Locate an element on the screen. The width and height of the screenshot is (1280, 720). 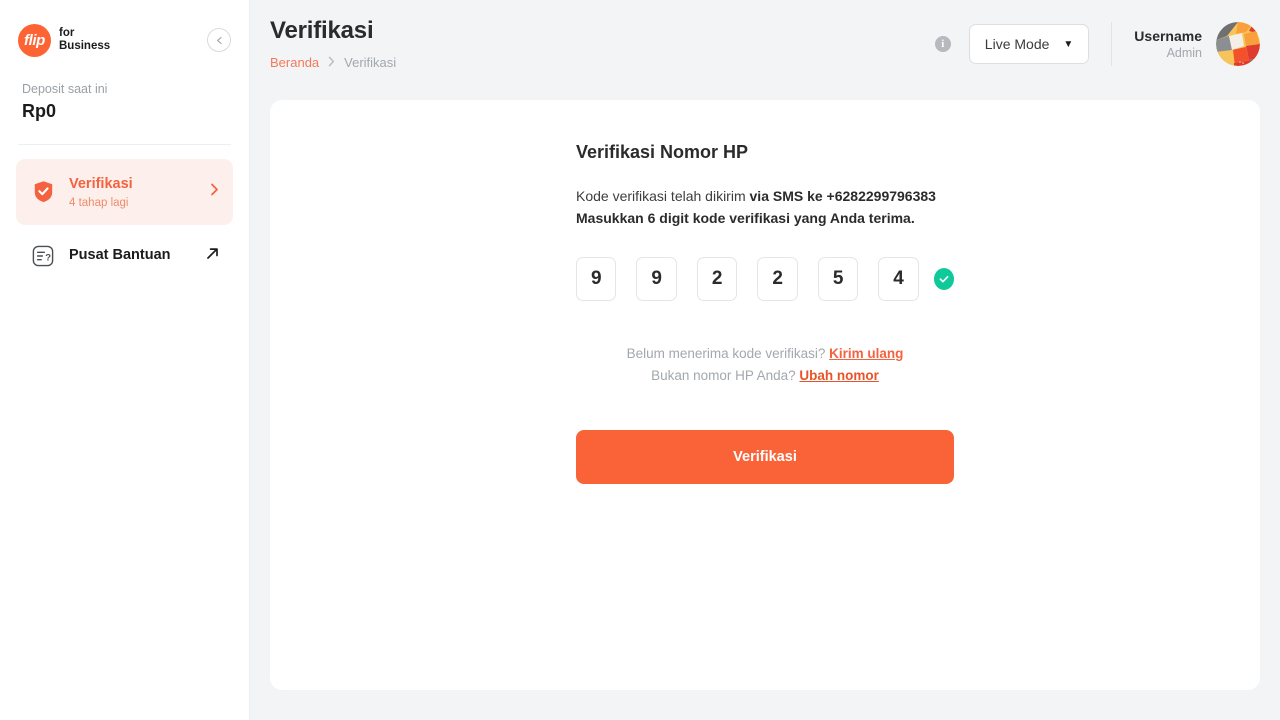
avatar is located at coordinates (1238, 44).